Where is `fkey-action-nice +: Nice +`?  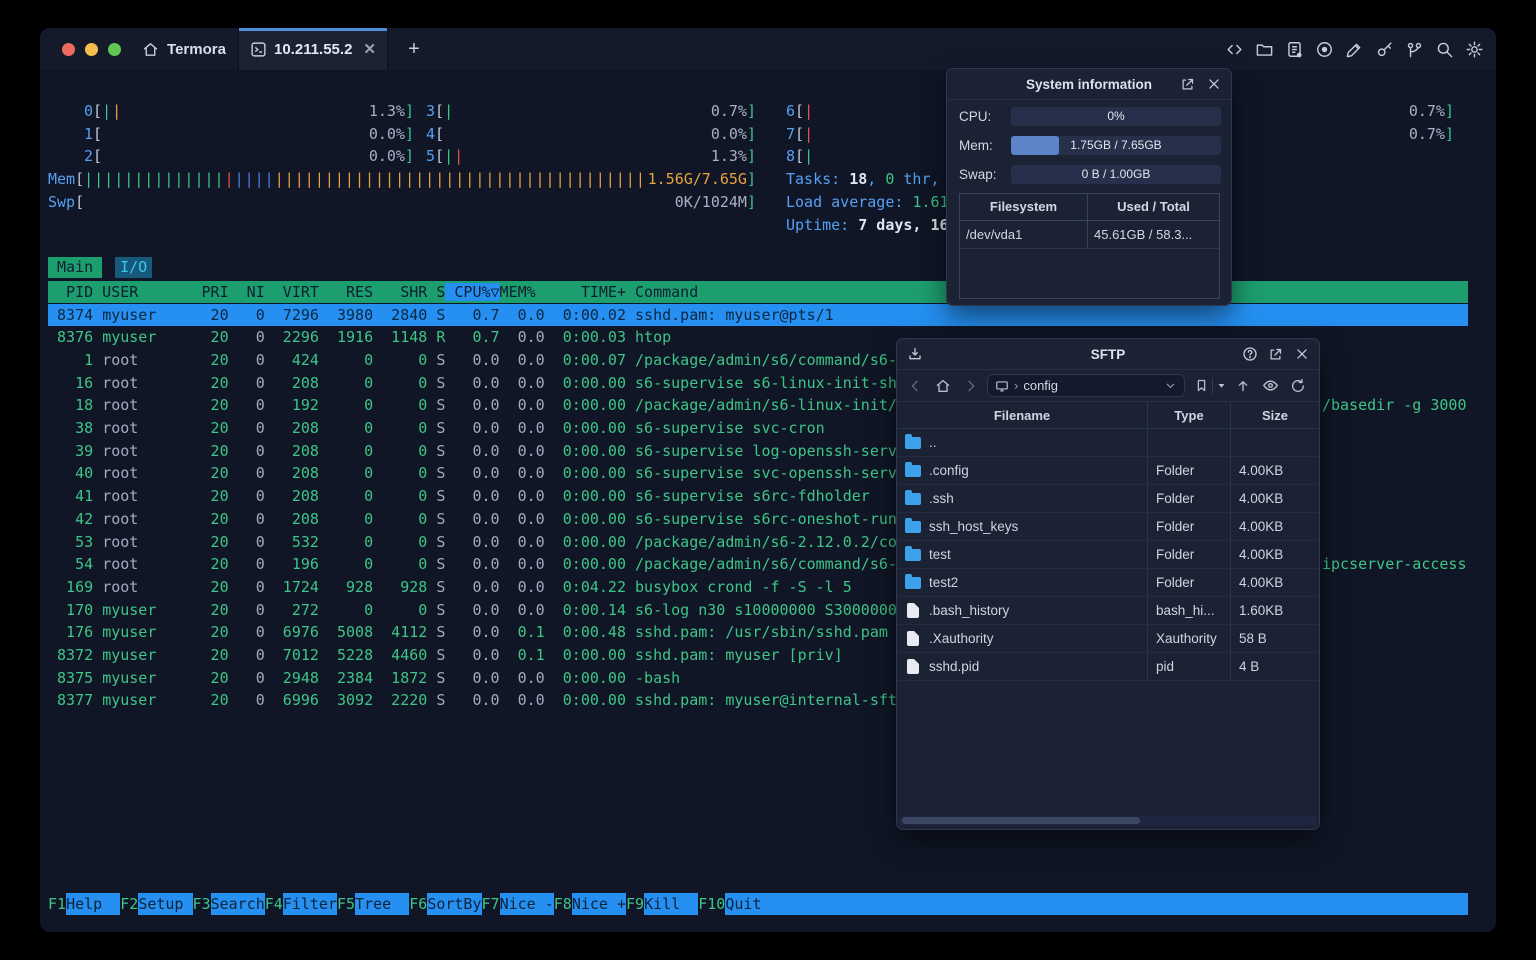
fkey-action-nice +: Nice + is located at coordinates (598, 904).